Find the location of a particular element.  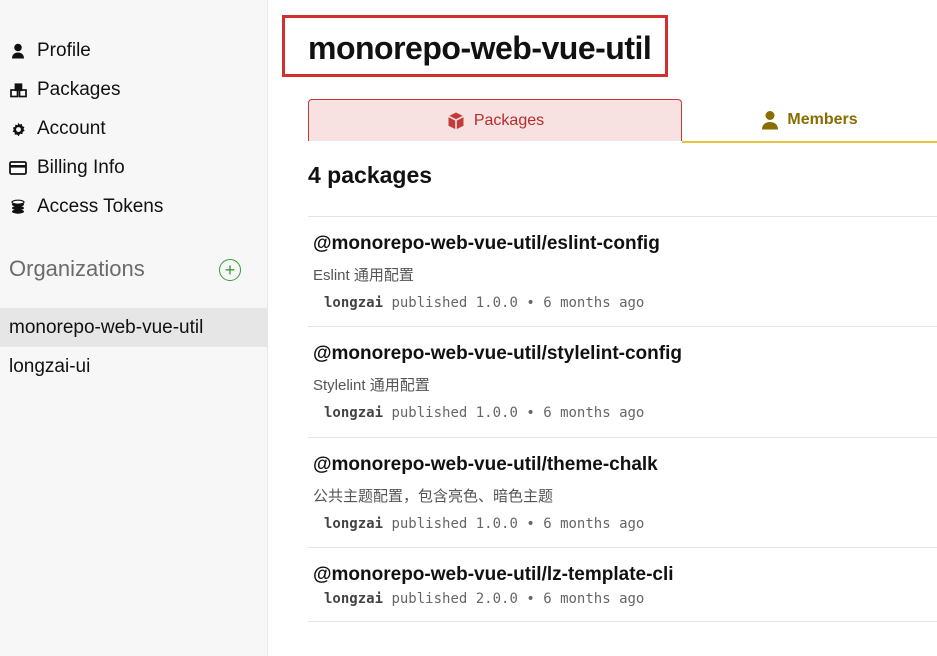

org-item-monorepo-web-vue-util: monorepo-web-vue-util is located at coordinates (133, 327).